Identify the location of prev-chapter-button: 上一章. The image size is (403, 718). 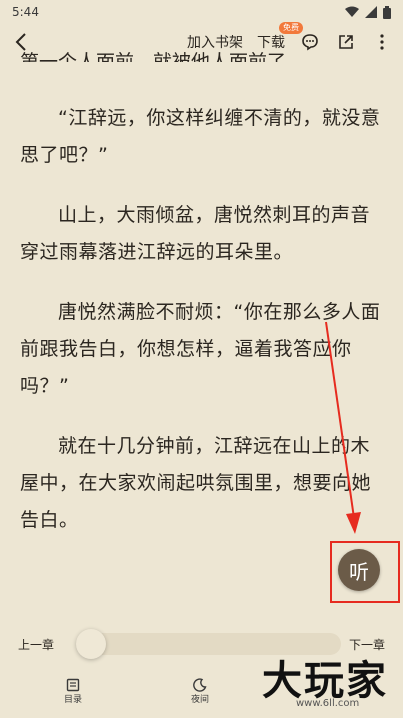
(36, 644).